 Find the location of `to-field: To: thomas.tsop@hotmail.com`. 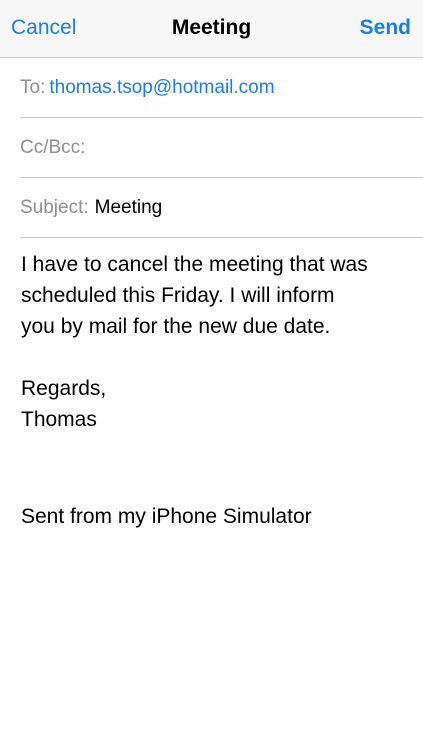

to-field: To: thomas.tsop@hotmail.com is located at coordinates (221, 88).